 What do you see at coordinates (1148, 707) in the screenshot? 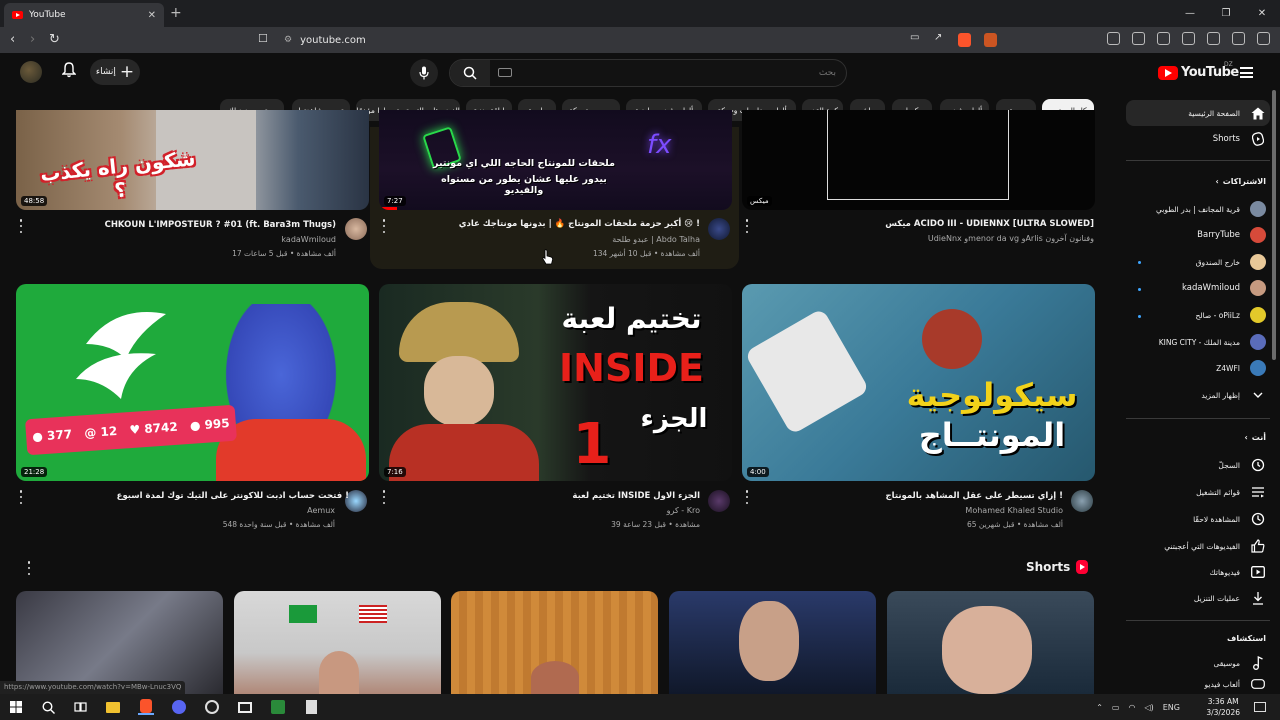
I see `volume-icon: ◁)` at bounding box center [1148, 707].